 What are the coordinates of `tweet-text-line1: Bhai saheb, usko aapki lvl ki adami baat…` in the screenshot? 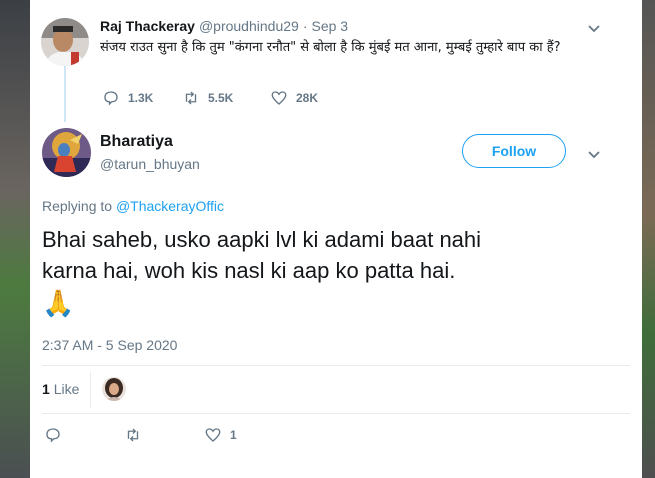 It's located at (262, 239).